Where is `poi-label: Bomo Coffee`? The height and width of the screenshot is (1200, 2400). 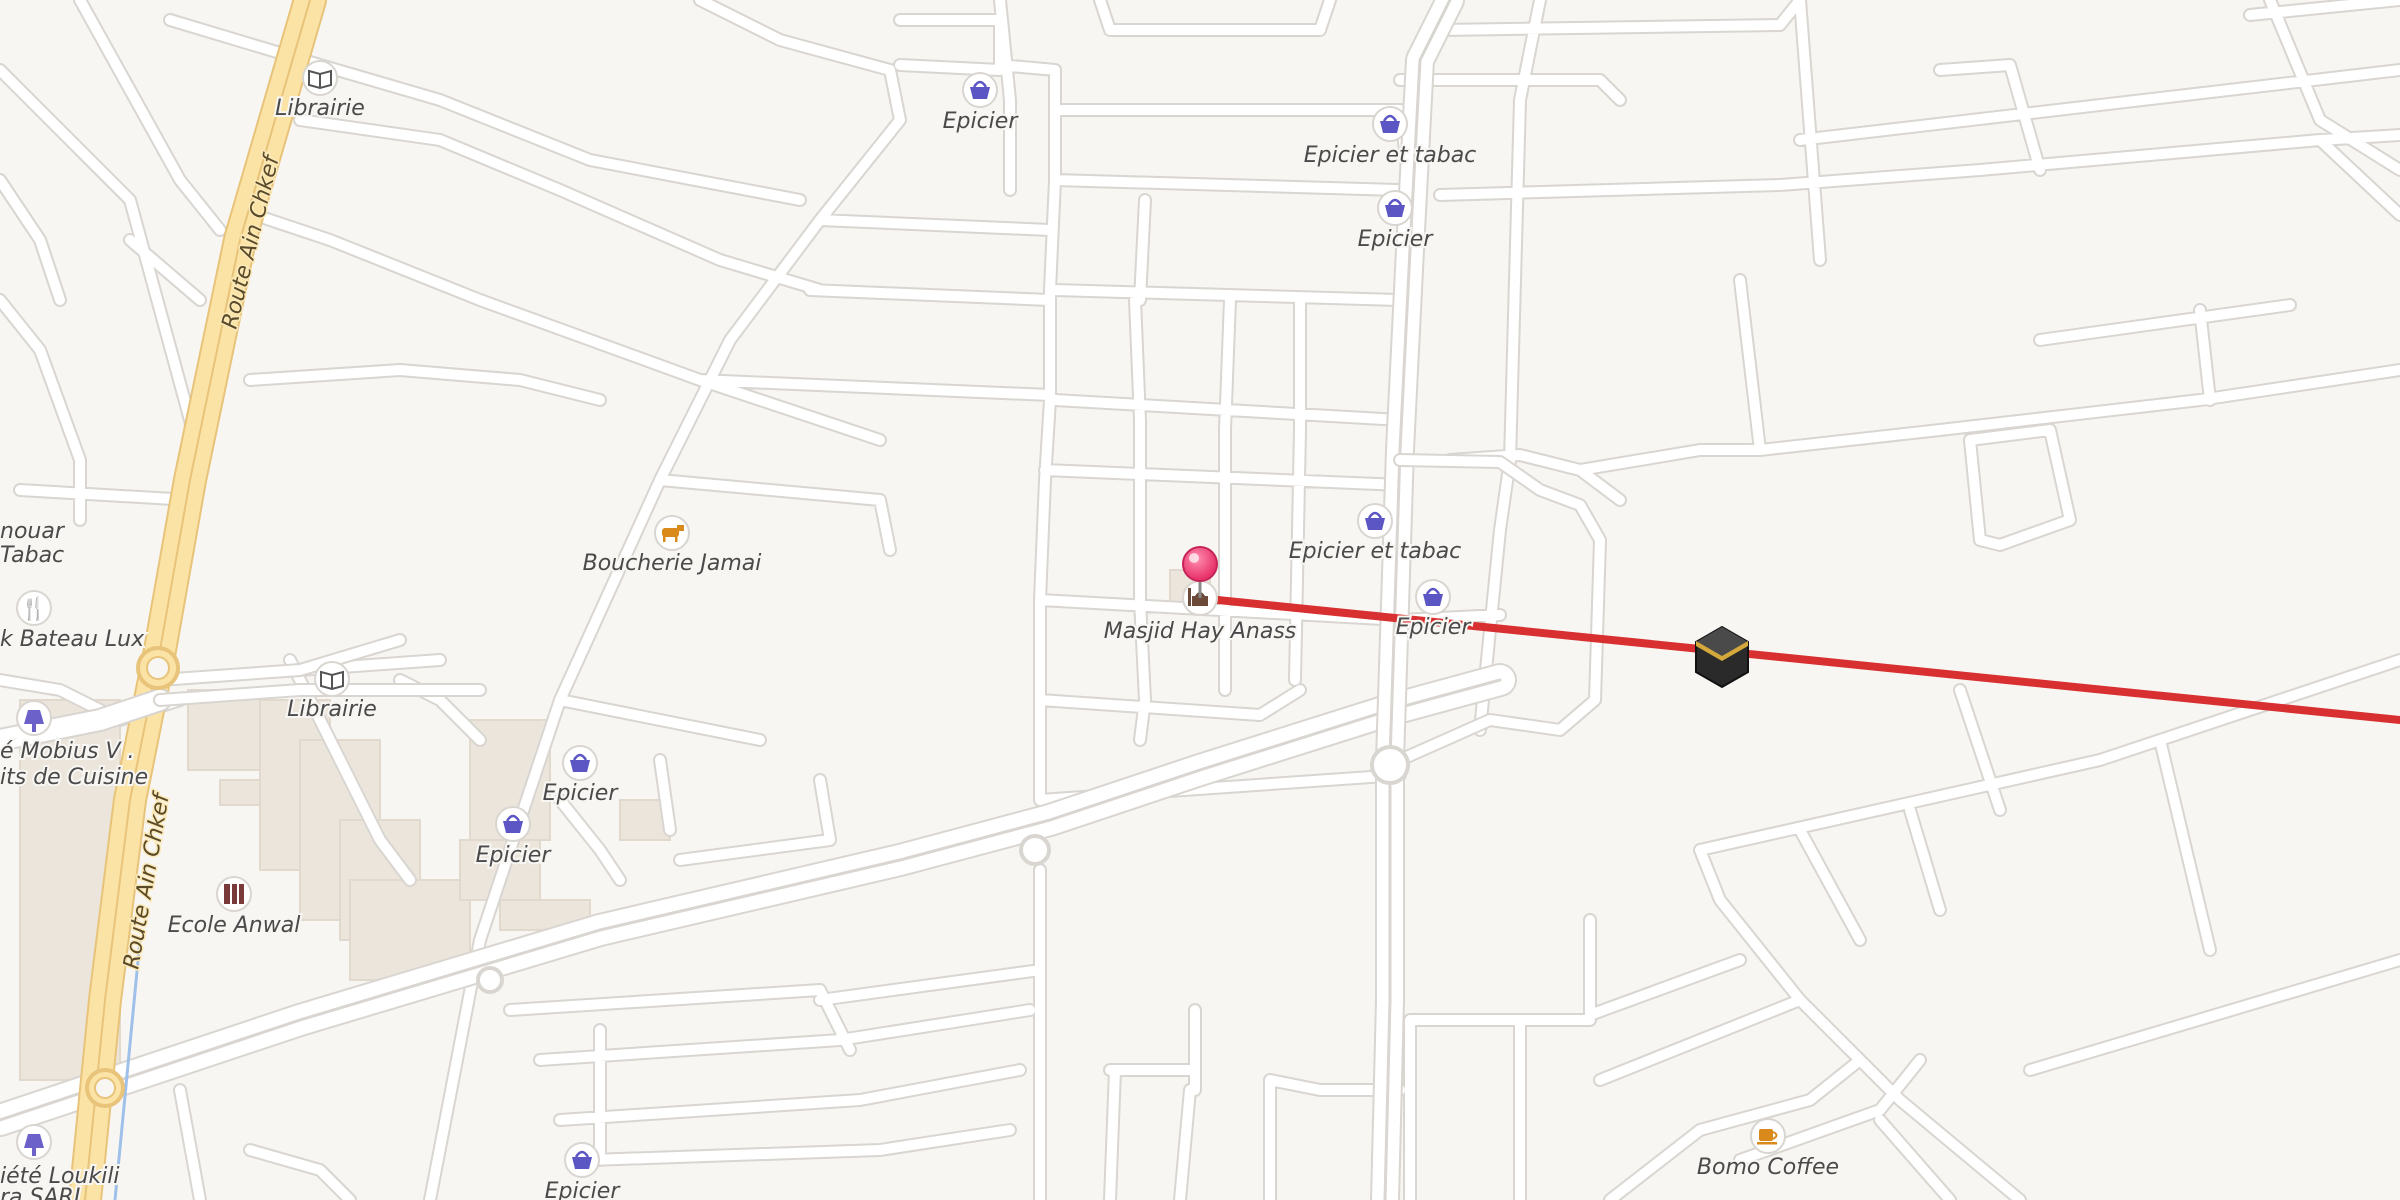 poi-label: Bomo Coffee is located at coordinates (1768, 1167).